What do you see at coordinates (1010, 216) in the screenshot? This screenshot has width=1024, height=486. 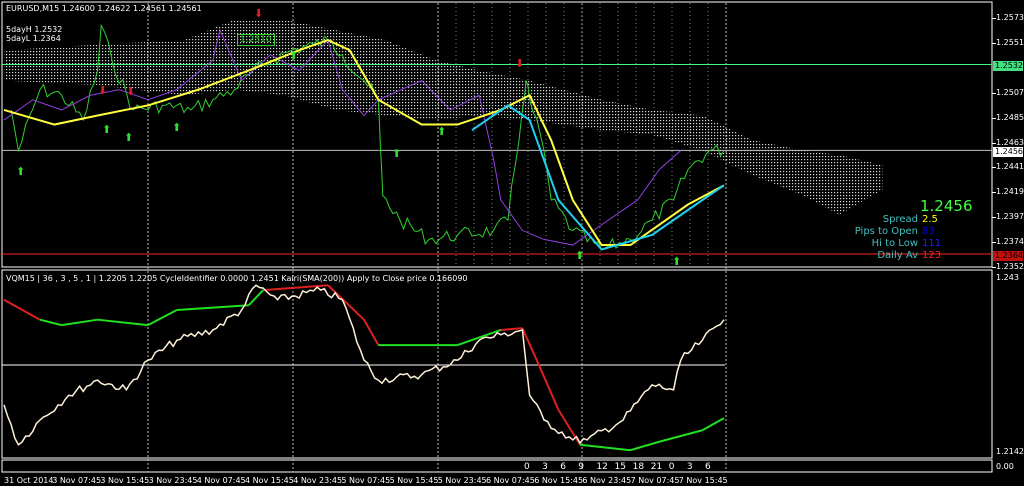 I see `price-axis-label: 1.23970` at bounding box center [1010, 216].